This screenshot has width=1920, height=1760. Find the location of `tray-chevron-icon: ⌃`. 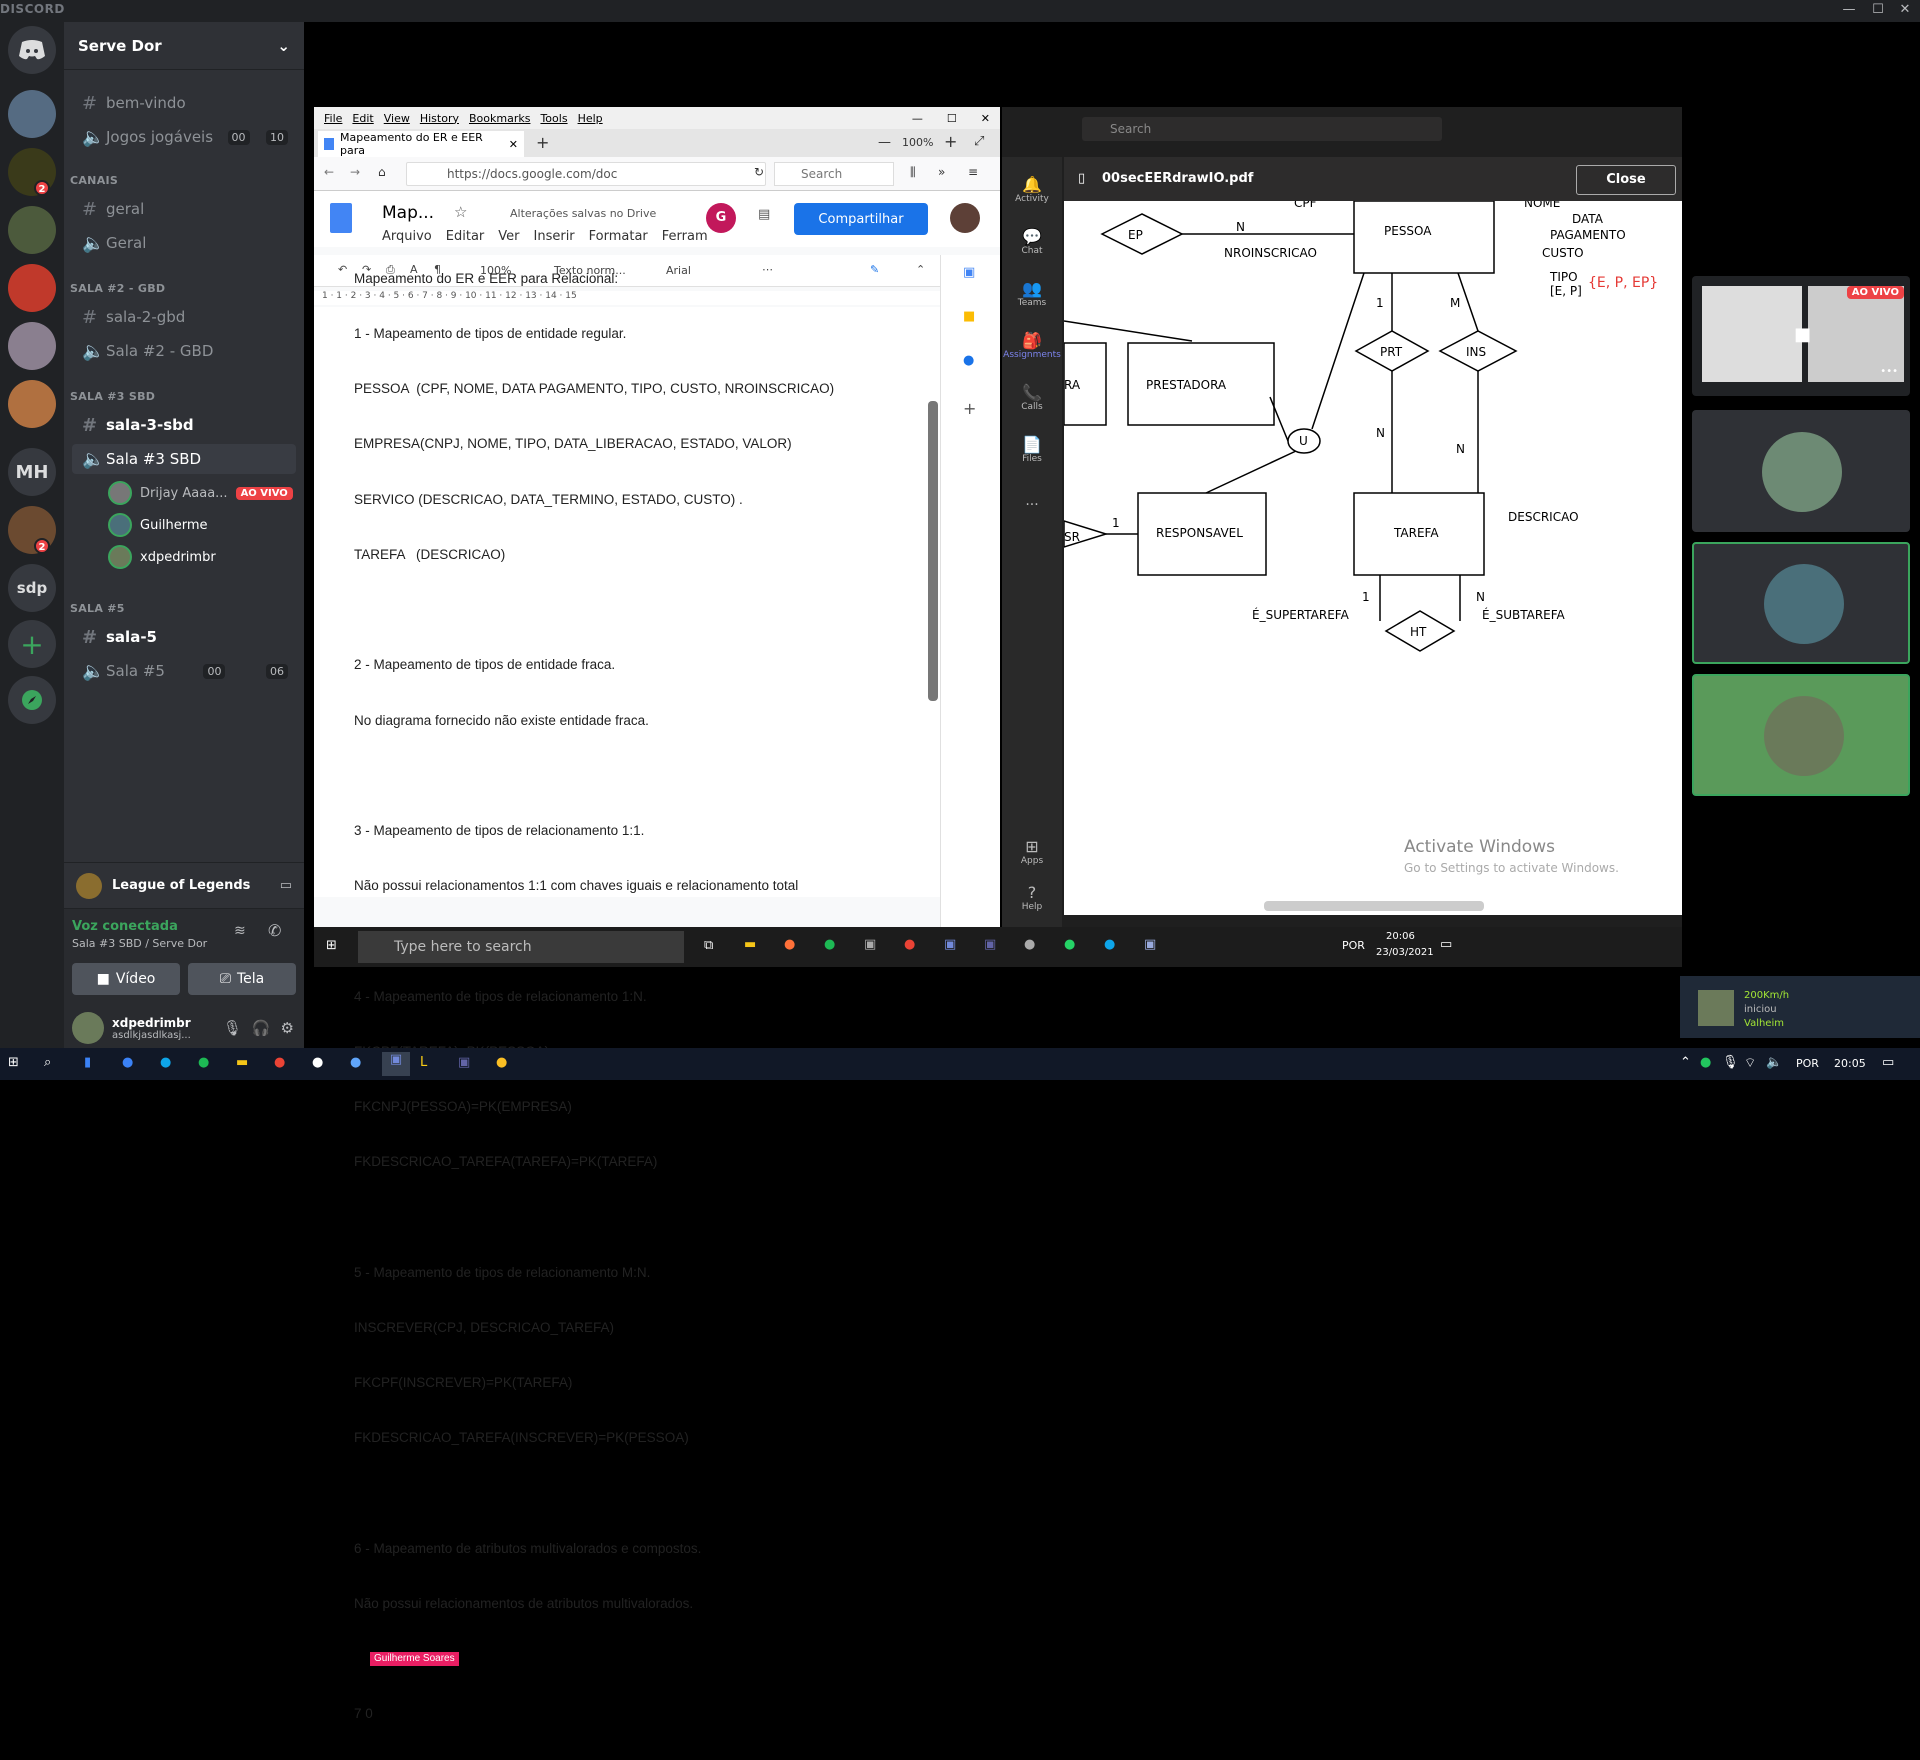

tray-chevron-icon: ⌃ is located at coordinates (1685, 1062).